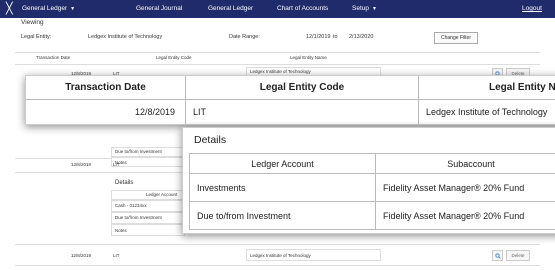 The height and width of the screenshot is (270, 555). I want to click on cell-legal-entity-name: Ledgex Institute of Technology, so click(487, 112).